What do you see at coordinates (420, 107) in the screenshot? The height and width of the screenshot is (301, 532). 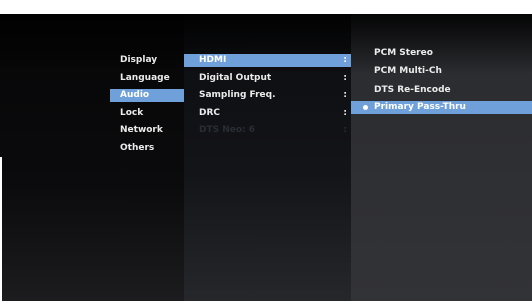 I see `option-label: Primary Pass-Thru` at bounding box center [420, 107].